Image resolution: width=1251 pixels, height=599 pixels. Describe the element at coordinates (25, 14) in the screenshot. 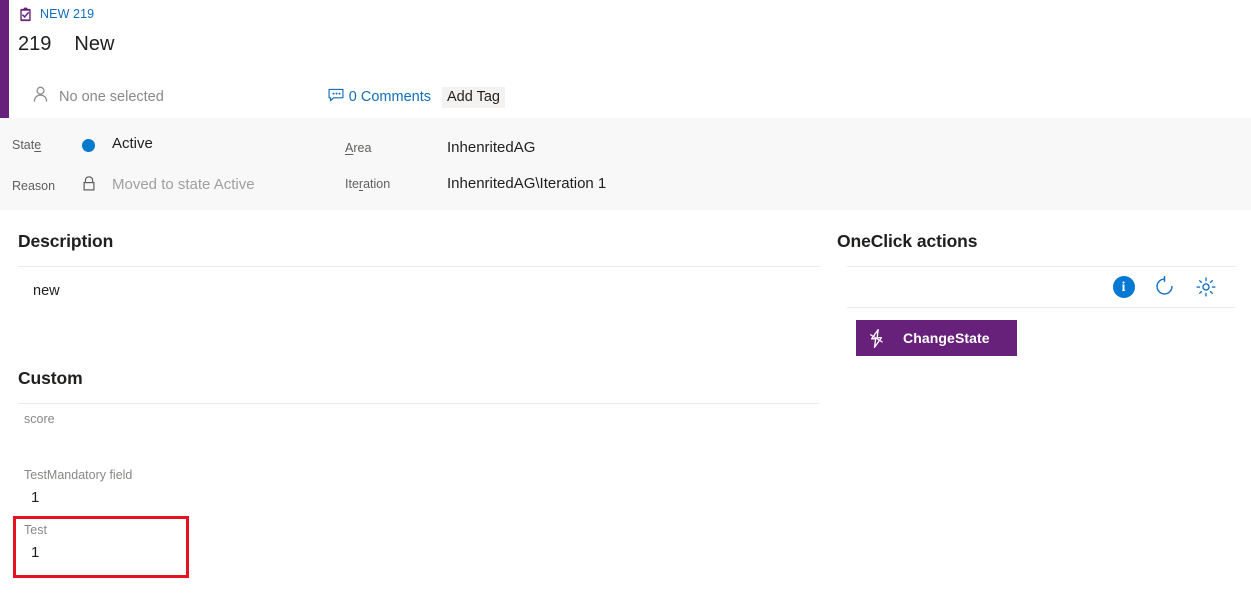

I see `task-workitem-icon` at that location.